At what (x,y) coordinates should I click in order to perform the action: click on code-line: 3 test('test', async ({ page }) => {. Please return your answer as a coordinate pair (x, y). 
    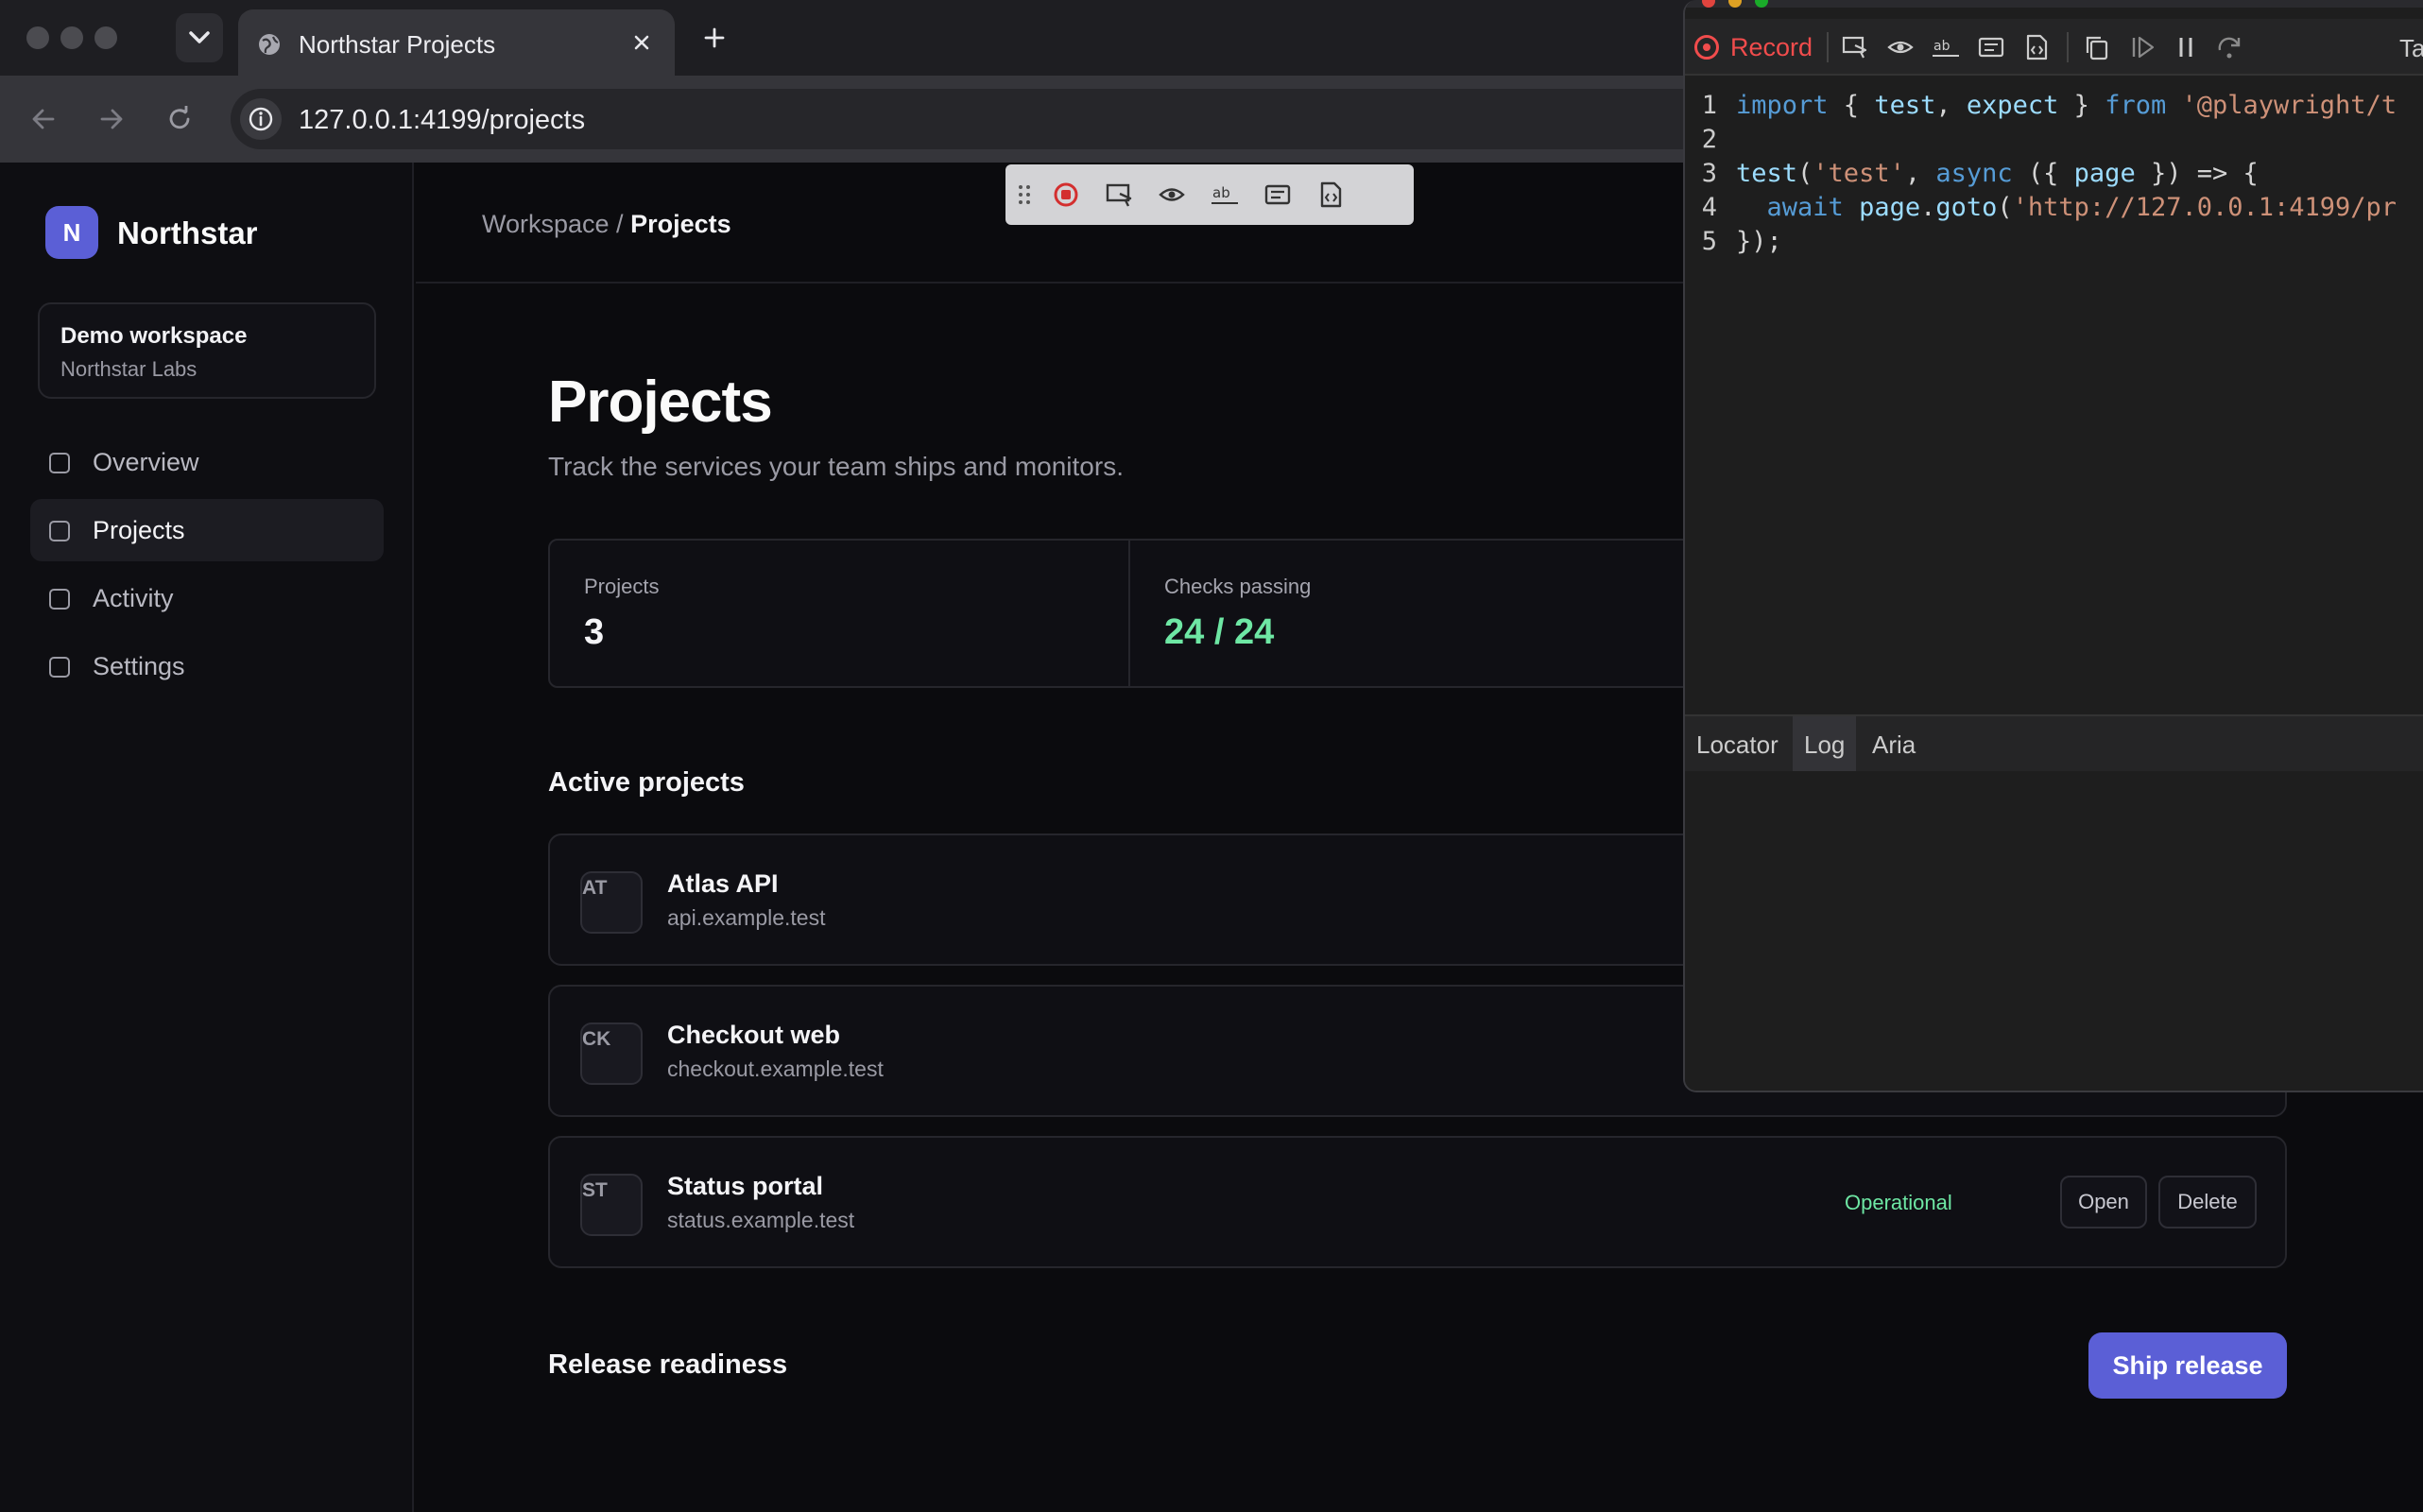
    Looking at the image, I should click on (1980, 173).